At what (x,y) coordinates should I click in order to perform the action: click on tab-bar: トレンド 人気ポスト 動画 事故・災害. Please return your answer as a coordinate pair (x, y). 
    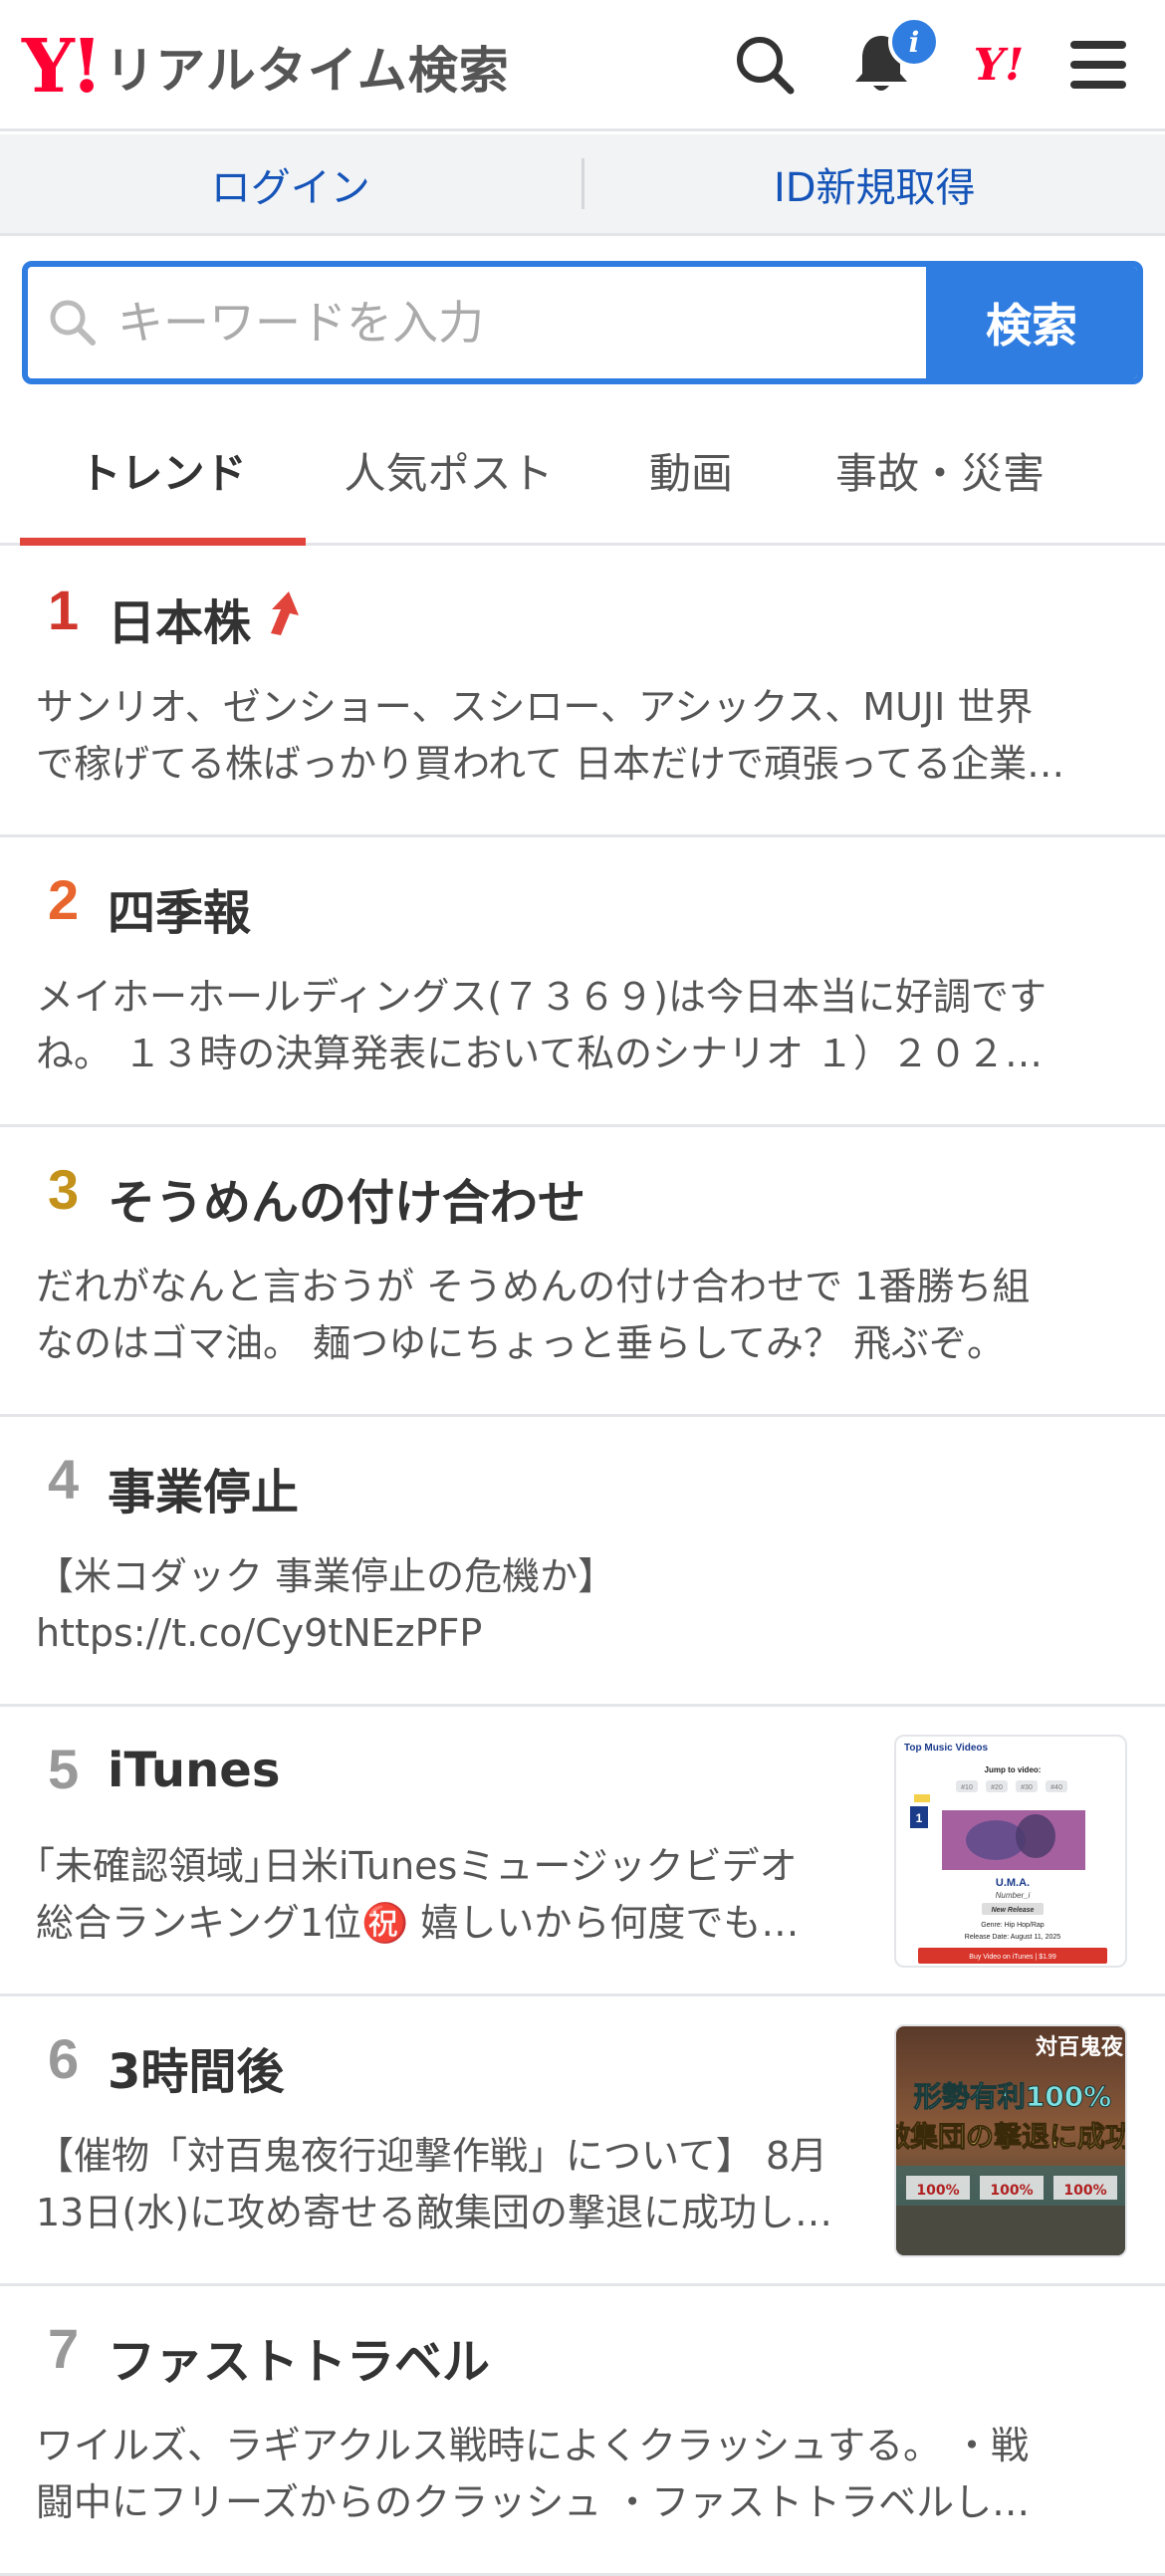
    Looking at the image, I should click on (582, 472).